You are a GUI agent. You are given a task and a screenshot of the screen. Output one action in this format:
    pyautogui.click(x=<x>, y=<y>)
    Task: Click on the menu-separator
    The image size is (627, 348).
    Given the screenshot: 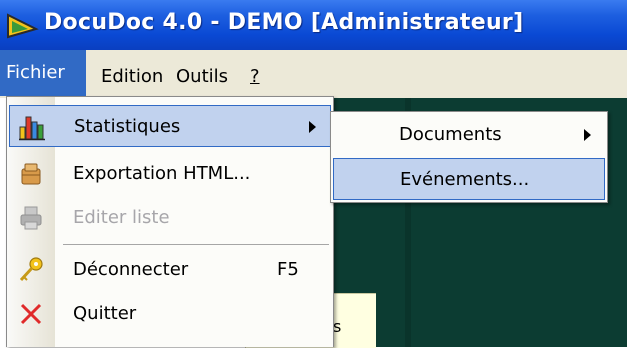 What is the action you would take?
    pyautogui.click(x=196, y=244)
    